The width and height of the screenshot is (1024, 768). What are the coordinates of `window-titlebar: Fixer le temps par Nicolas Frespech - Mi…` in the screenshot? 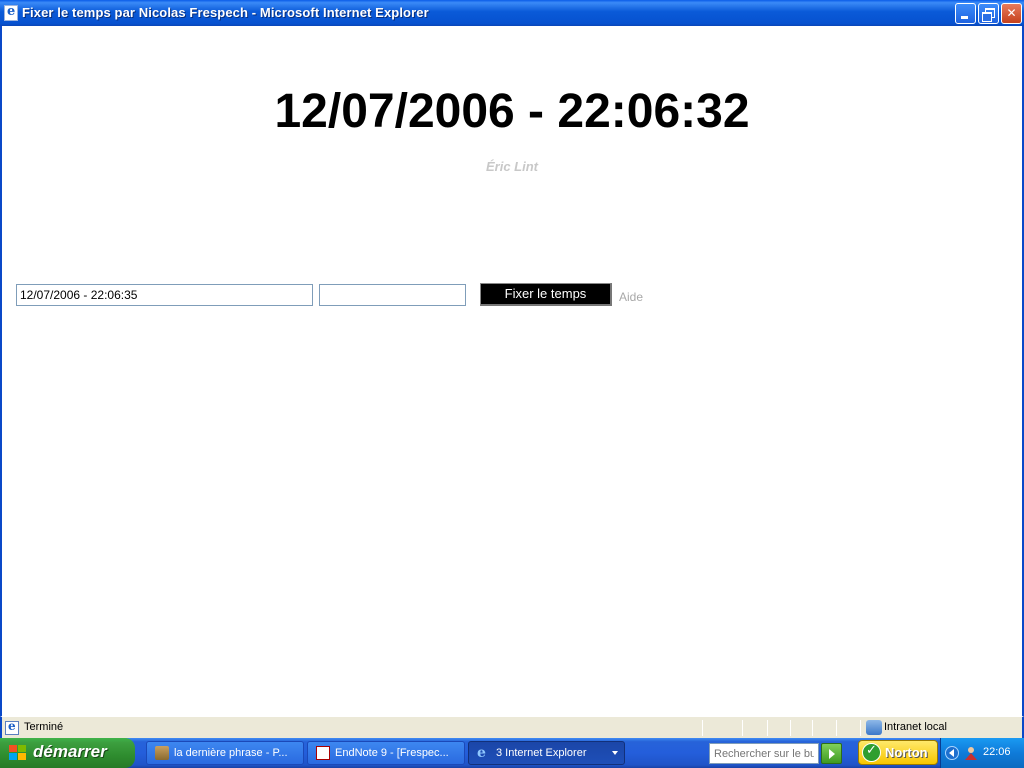 It's located at (512, 13).